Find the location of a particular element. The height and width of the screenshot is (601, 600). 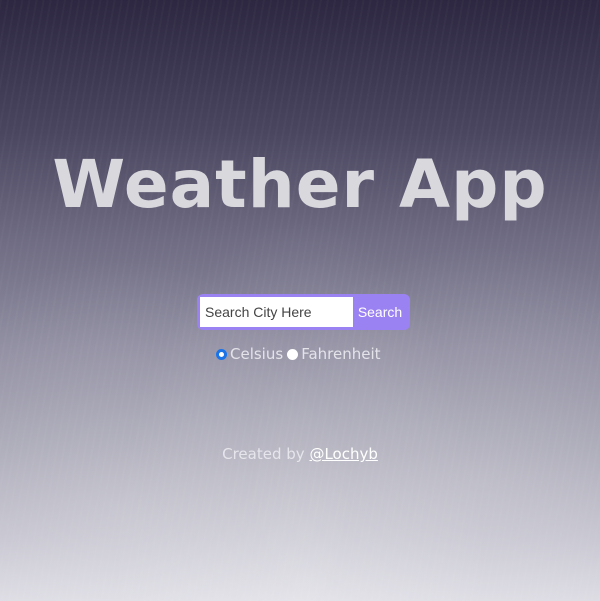

search-input is located at coordinates (276, 312).